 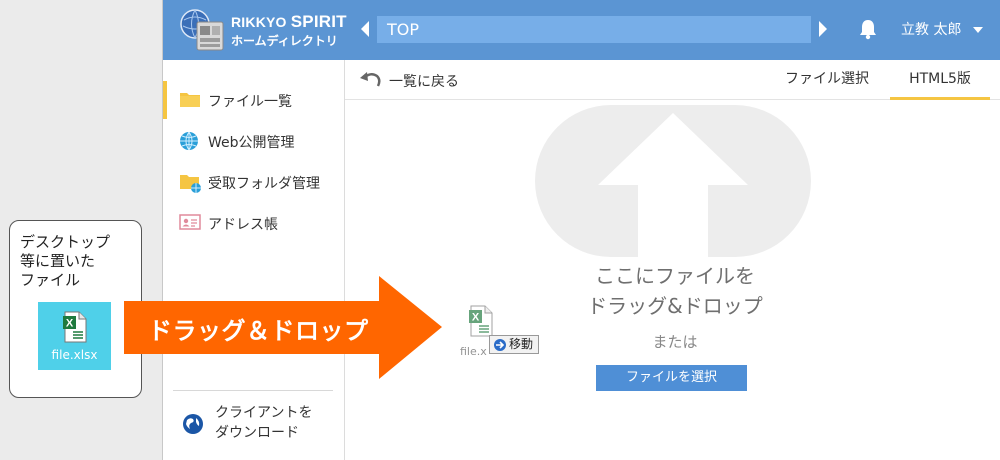 I want to click on sidebar-item-label: Web公開管理, so click(x=251, y=143).